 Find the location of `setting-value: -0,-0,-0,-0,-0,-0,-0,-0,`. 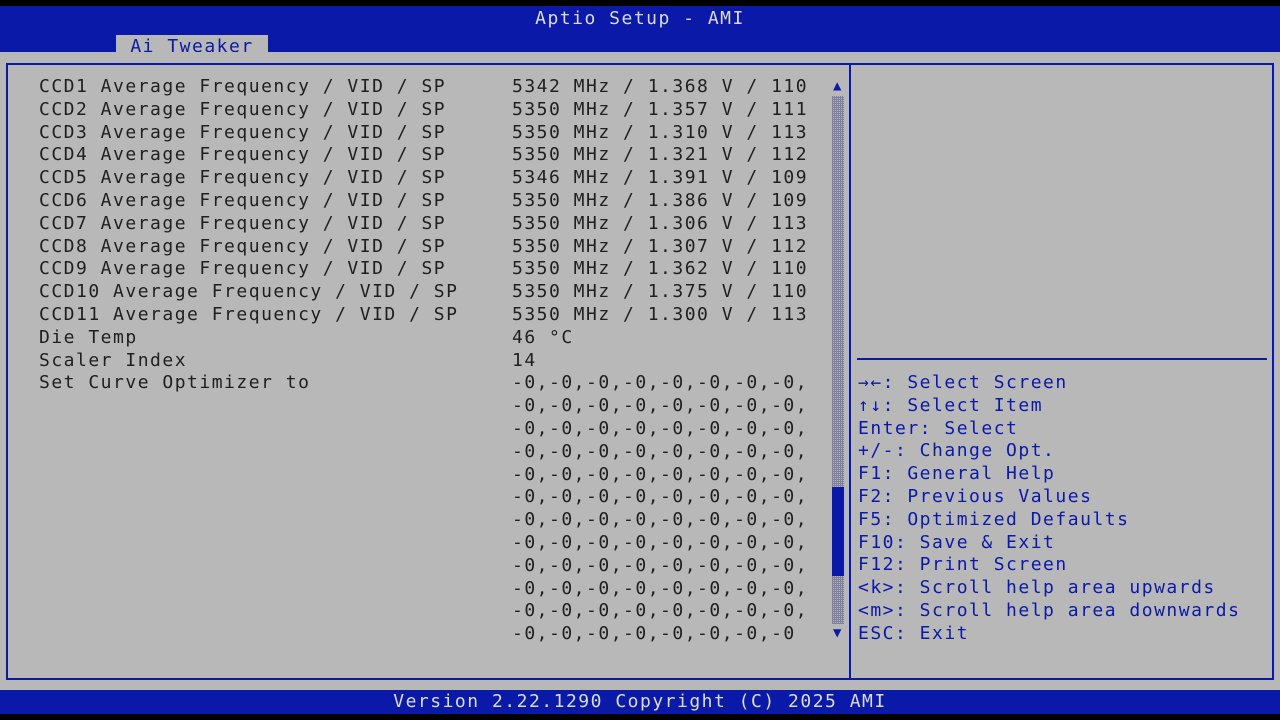

setting-value: -0,-0,-0,-0,-0,-0,-0,-0, is located at coordinates (660, 383).